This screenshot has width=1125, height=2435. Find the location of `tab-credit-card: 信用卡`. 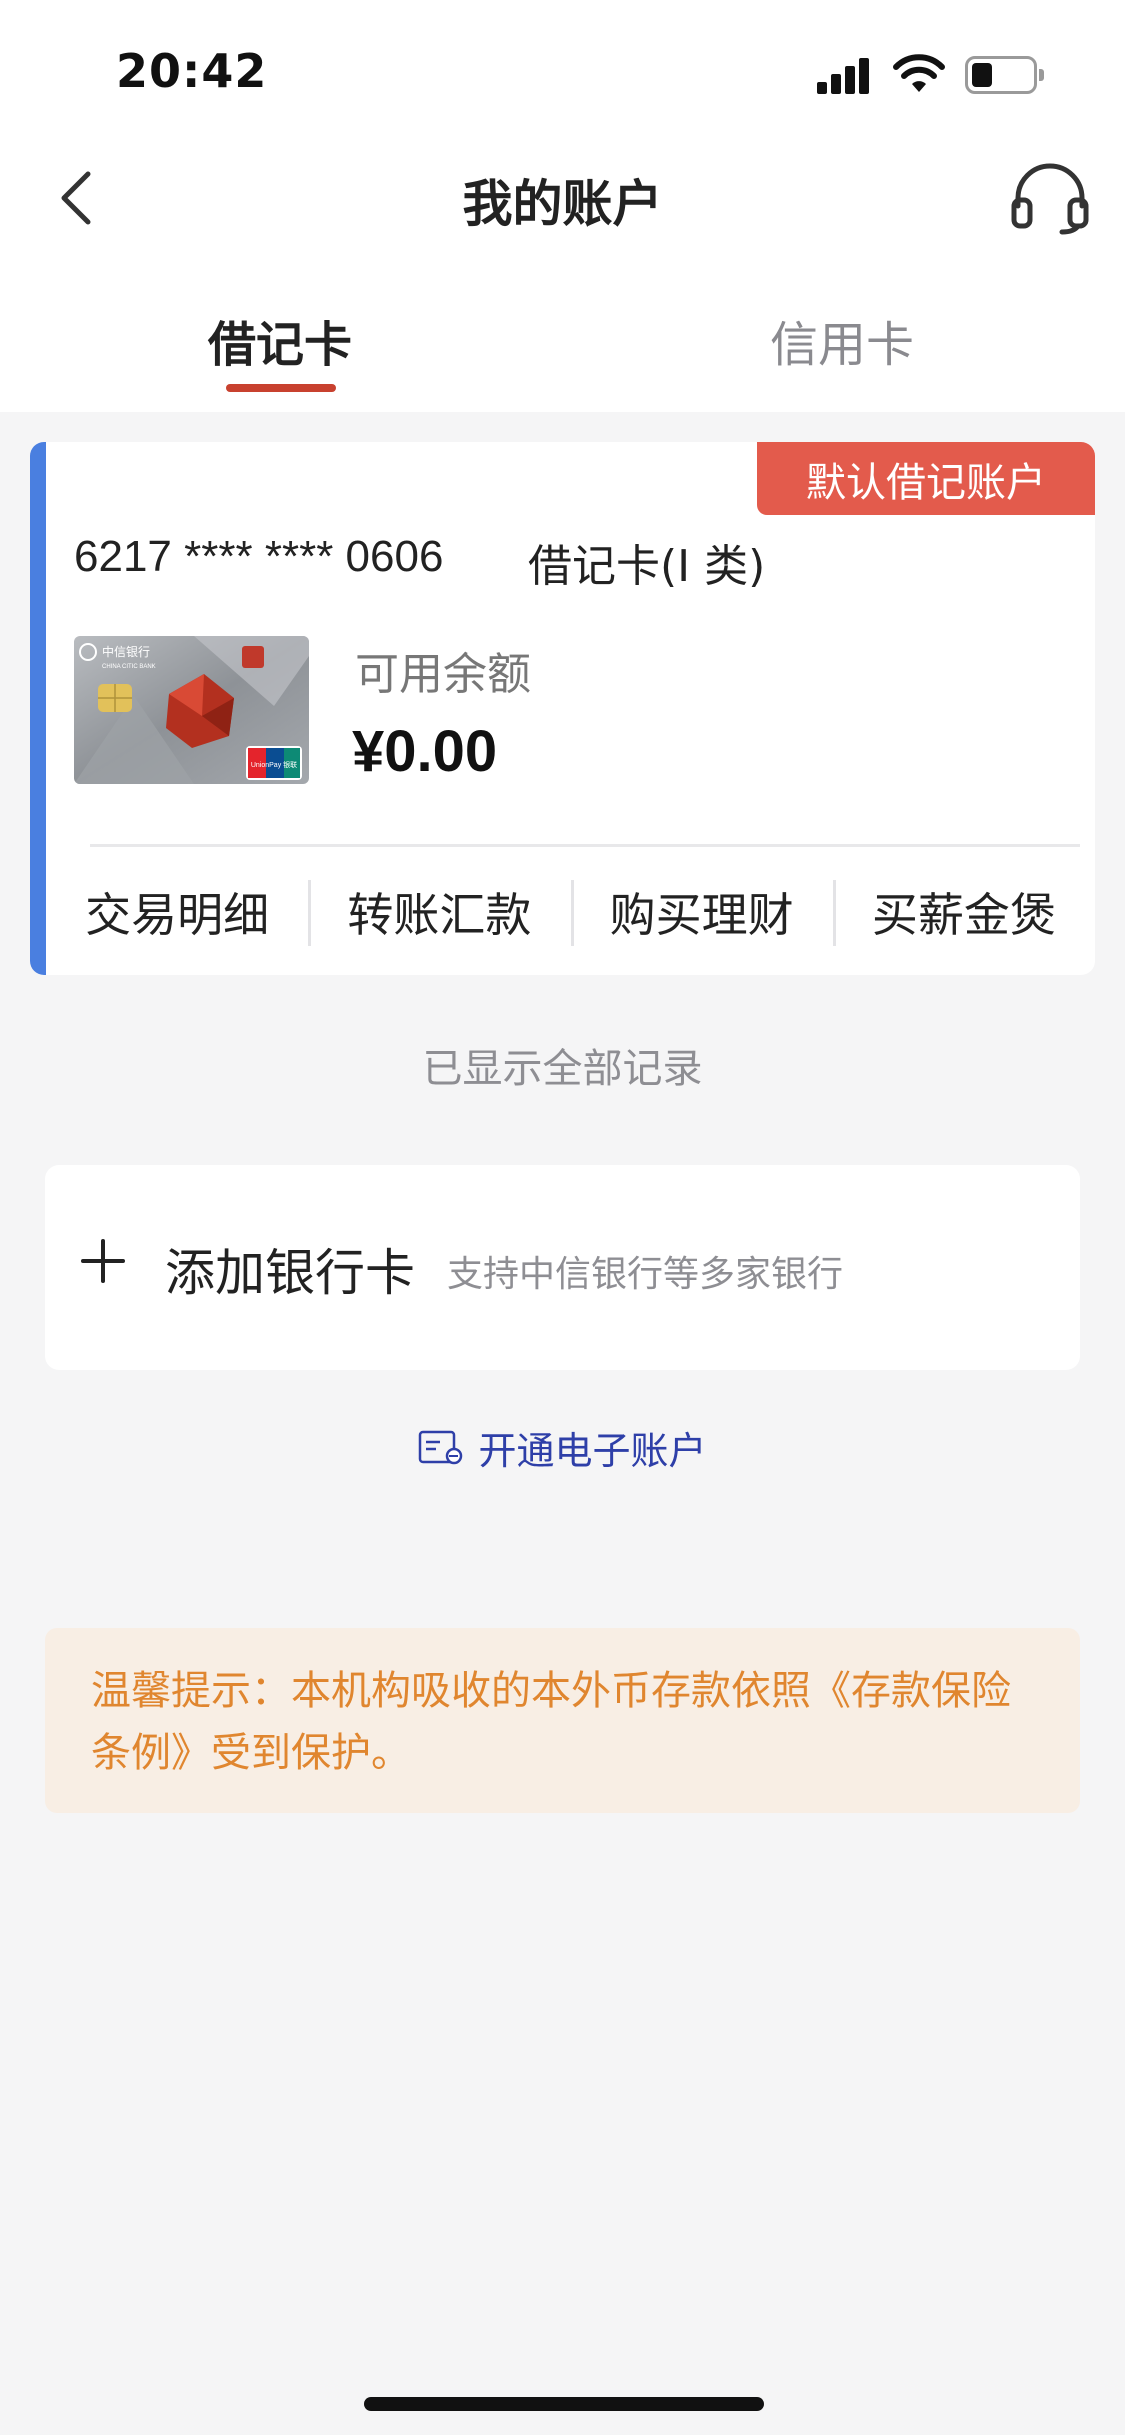

tab-credit-card: 信用卡 is located at coordinates (842, 340).